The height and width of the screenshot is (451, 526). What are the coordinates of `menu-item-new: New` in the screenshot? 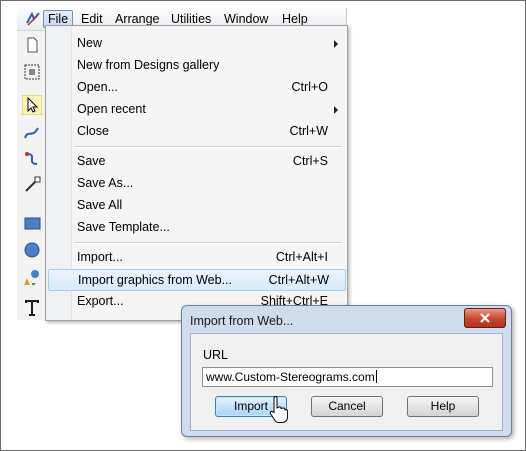 It's located at (196, 43).